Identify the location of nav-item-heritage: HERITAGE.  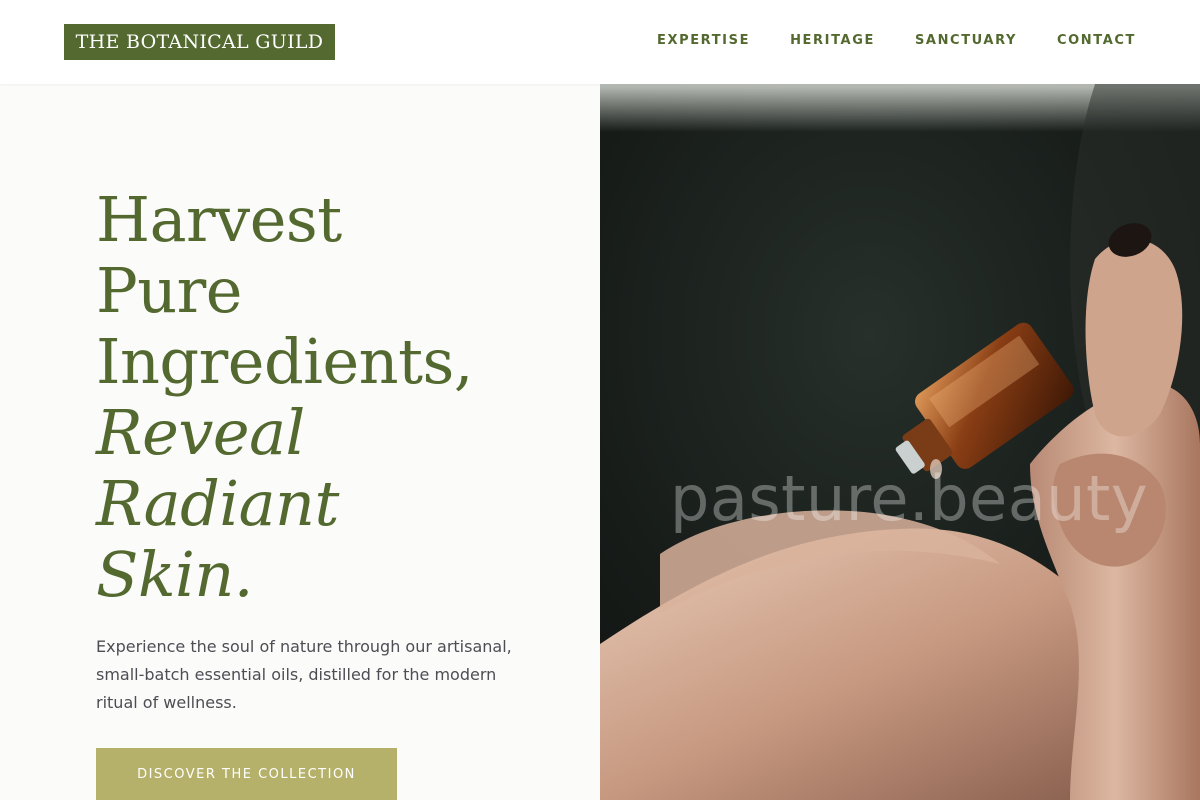
(832, 41).